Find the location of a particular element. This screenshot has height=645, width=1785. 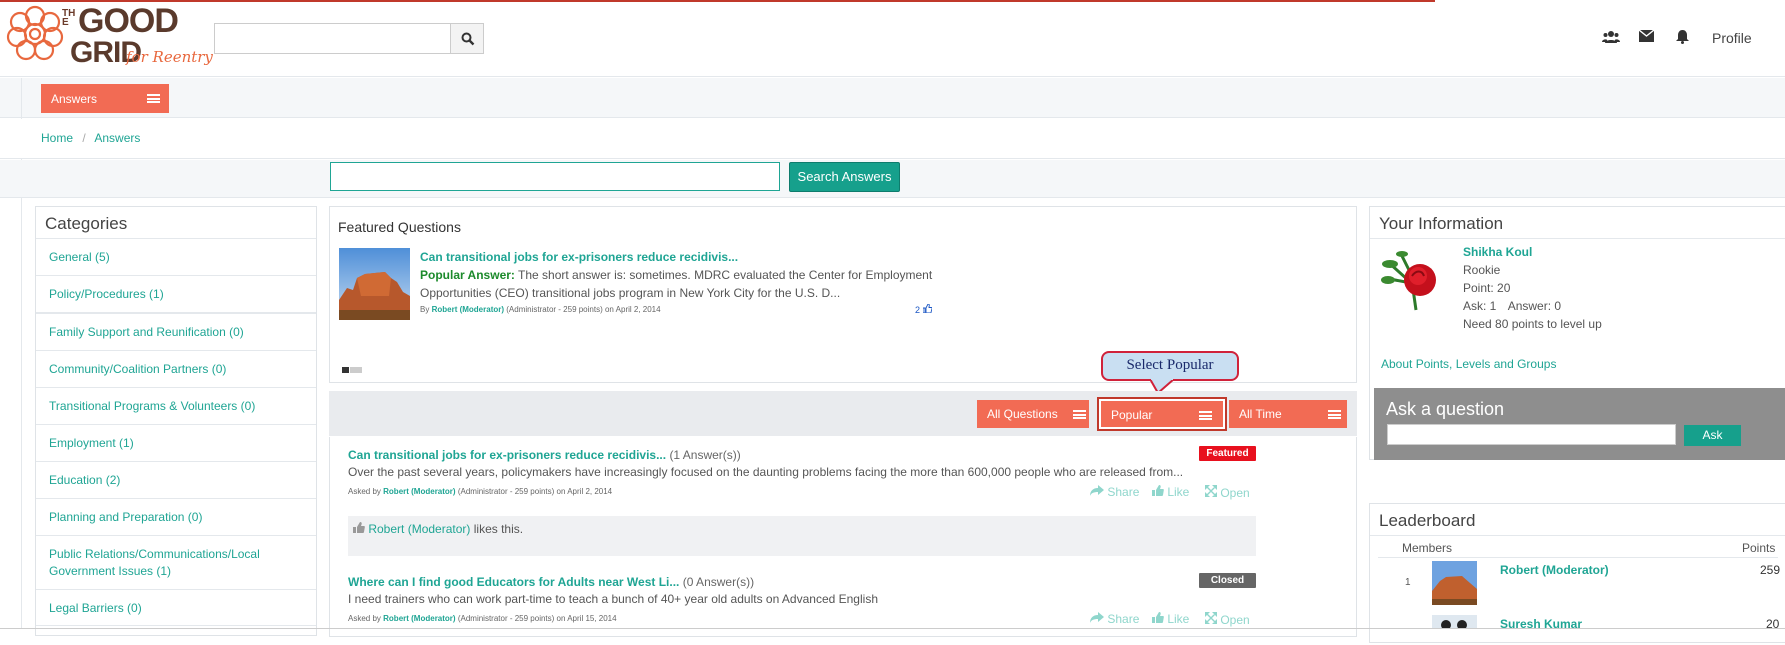

breadcrumb: Home / Answers is located at coordinates (90, 138).